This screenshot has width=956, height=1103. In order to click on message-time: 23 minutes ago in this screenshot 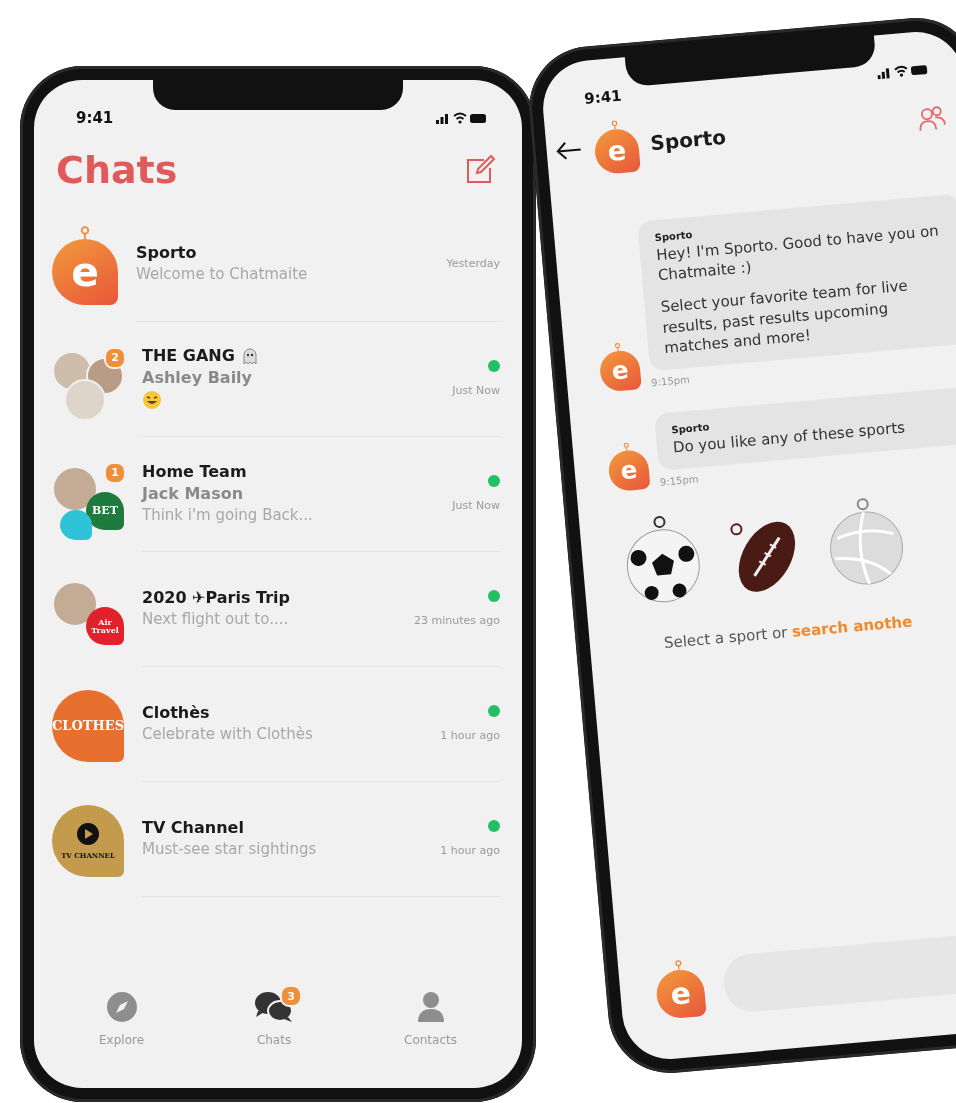, I will do `click(457, 620)`.